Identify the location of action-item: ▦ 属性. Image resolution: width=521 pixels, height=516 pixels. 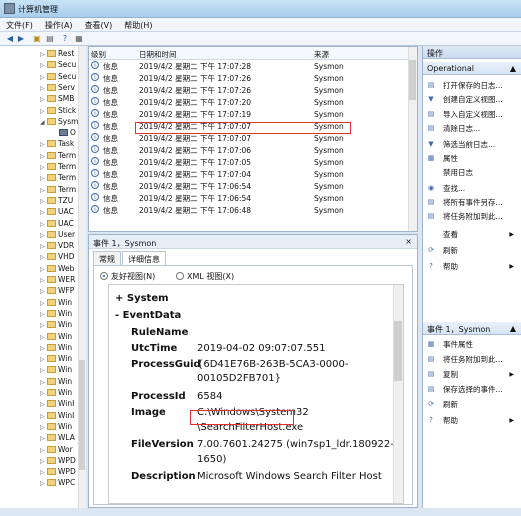
(472, 158).